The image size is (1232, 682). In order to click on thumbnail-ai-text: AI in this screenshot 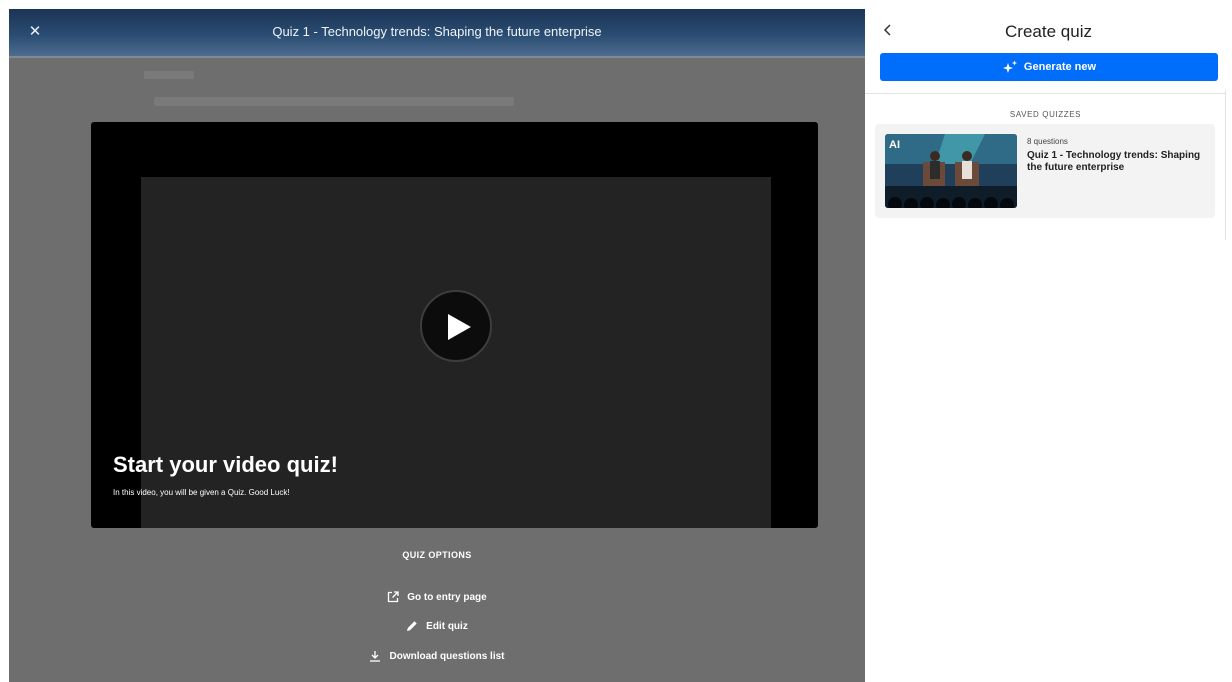, I will do `click(894, 145)`.